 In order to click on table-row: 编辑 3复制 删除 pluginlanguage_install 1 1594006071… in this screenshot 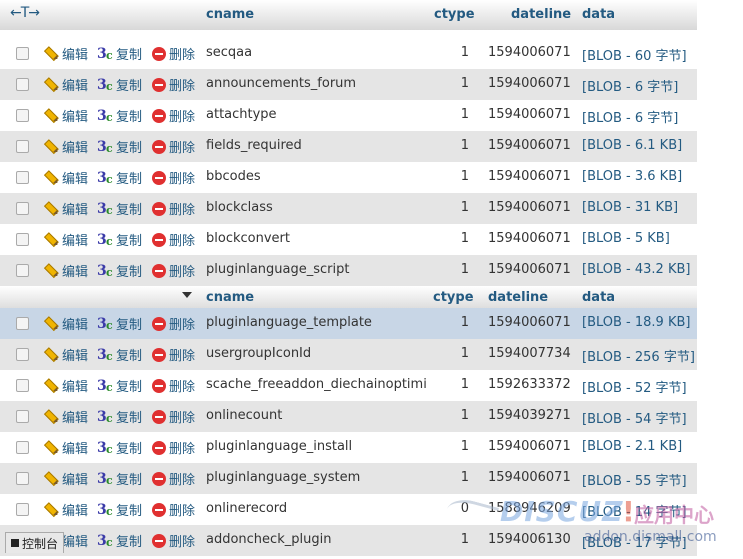, I will do `click(348, 447)`.